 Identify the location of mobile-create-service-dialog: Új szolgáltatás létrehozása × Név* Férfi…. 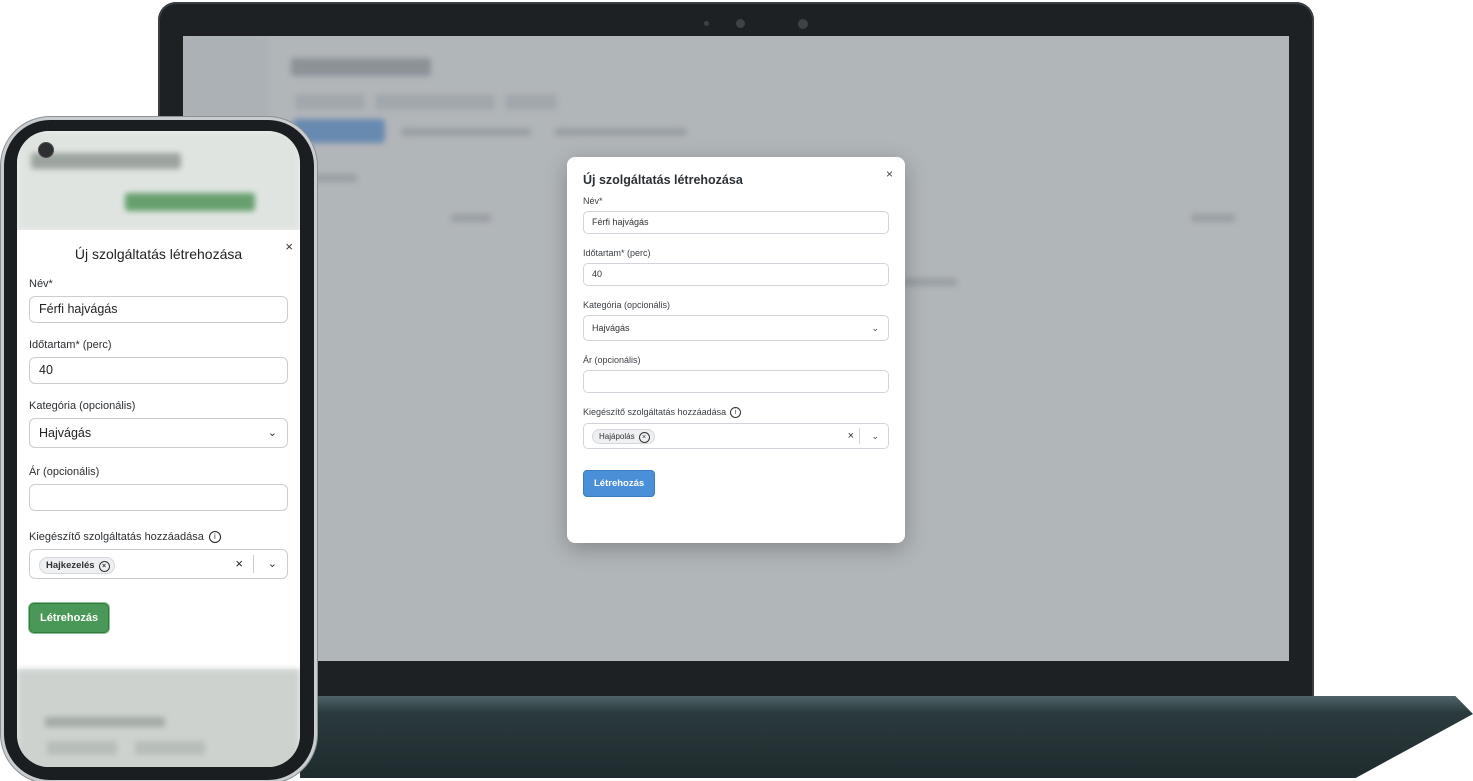
(158, 449).